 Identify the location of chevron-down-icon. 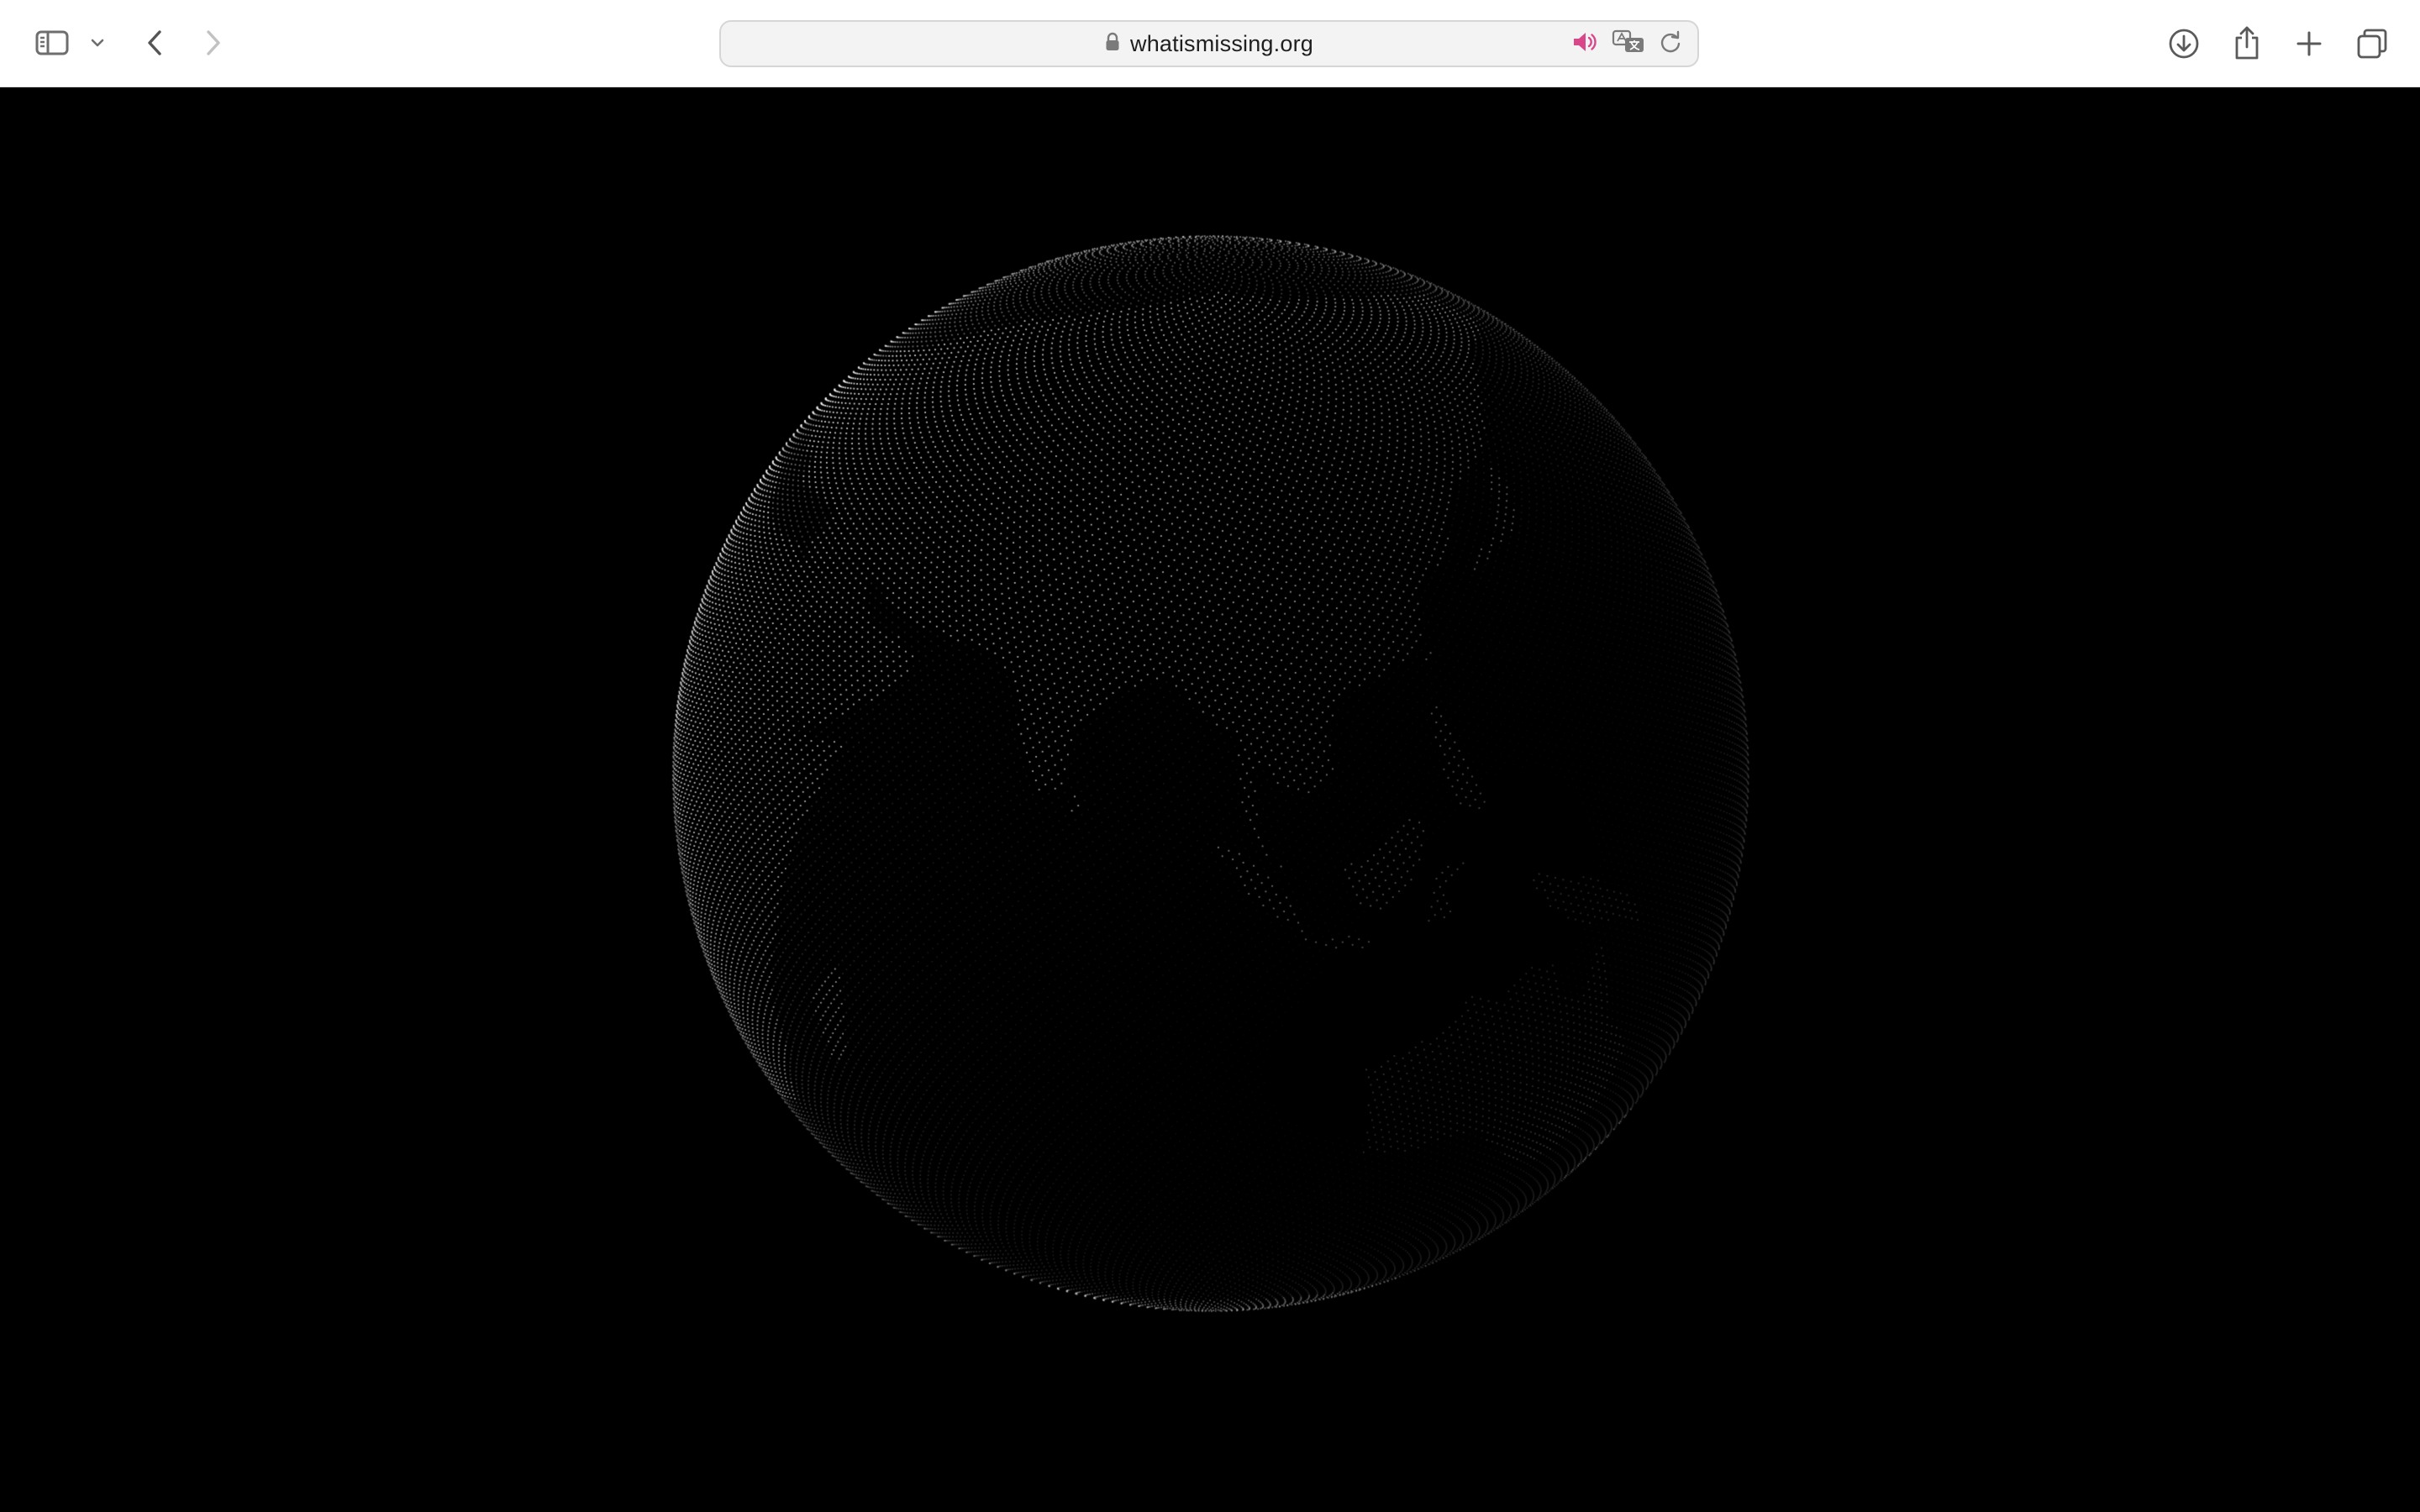
(97, 43).